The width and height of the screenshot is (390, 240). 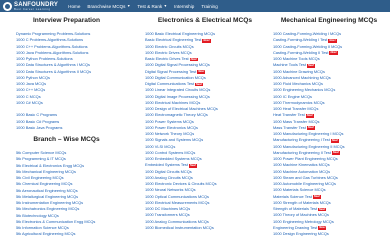 What do you see at coordinates (37, 121) in the screenshot?
I see `list-item-link: 1000 Basic C# Programs` at bounding box center [37, 121].